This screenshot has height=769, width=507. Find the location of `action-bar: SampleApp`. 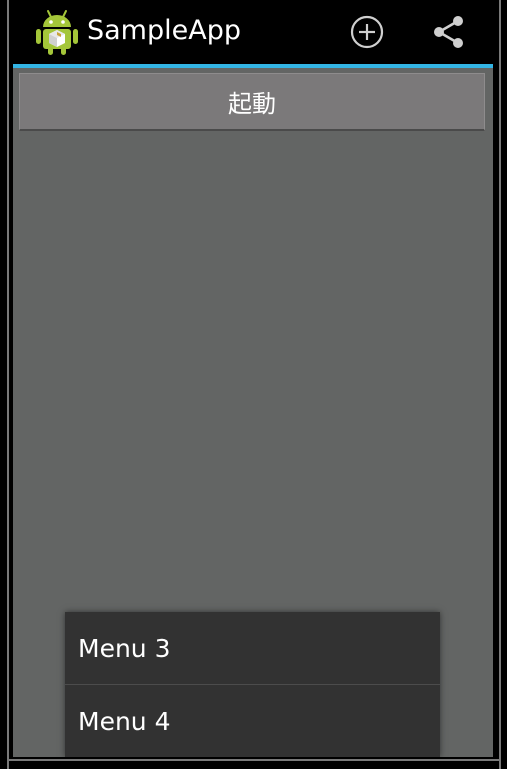

action-bar: SampleApp is located at coordinates (253, 32).